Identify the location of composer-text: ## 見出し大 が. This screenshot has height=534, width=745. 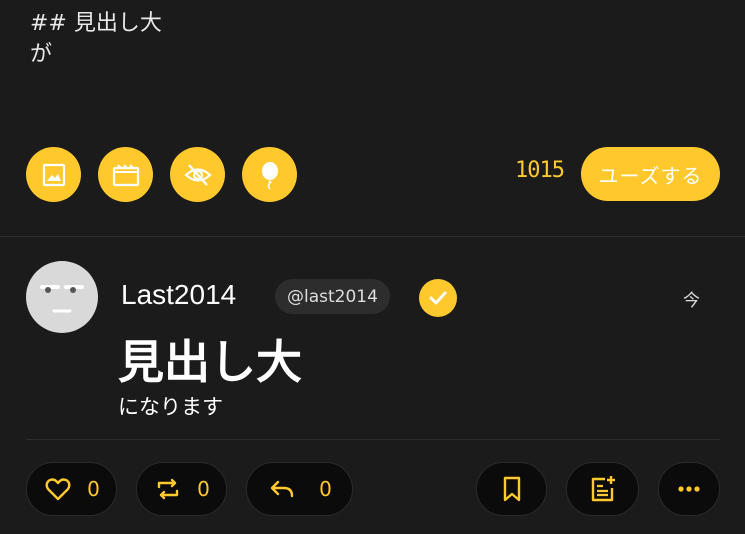
(96, 39).